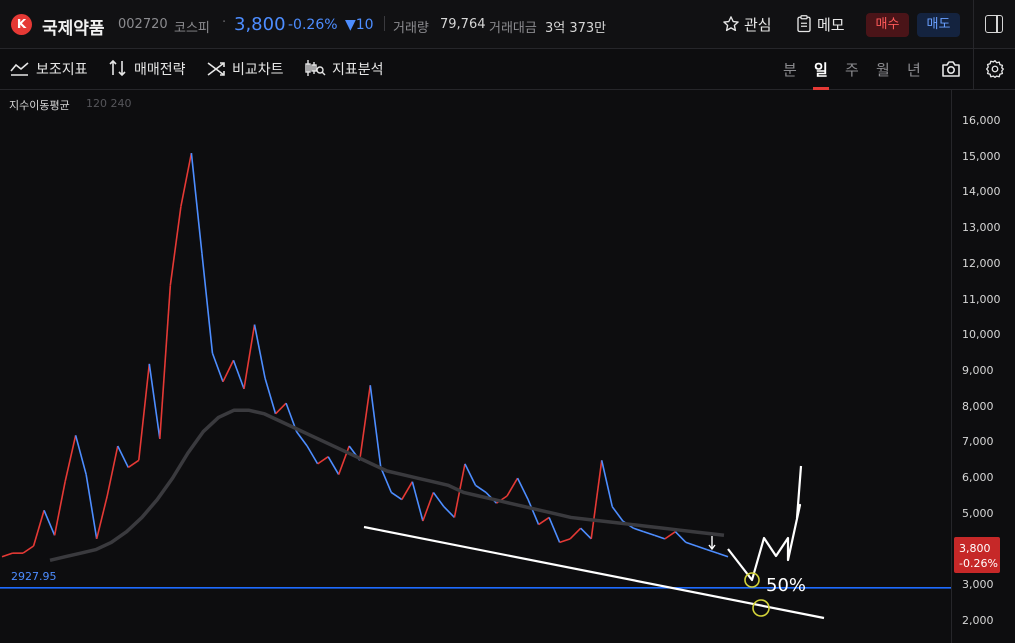 Image resolution: width=1015 pixels, height=643 pixels. Describe the element at coordinates (821, 69) in the screenshot. I see `period-day-tab: 일` at that location.